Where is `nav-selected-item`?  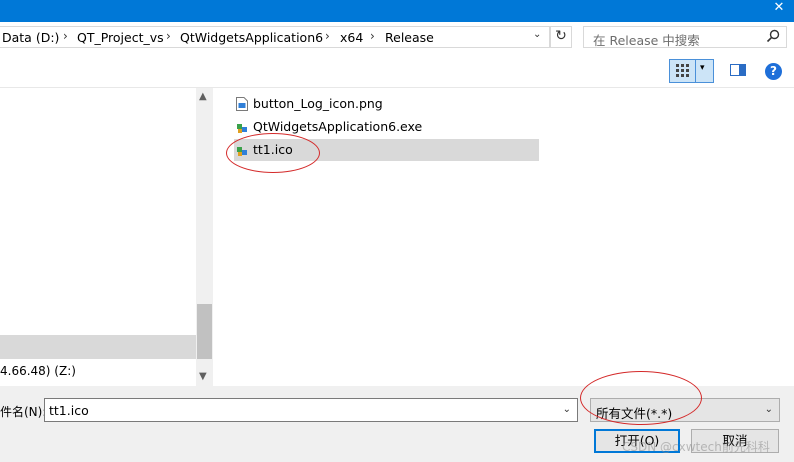 nav-selected-item is located at coordinates (98, 347).